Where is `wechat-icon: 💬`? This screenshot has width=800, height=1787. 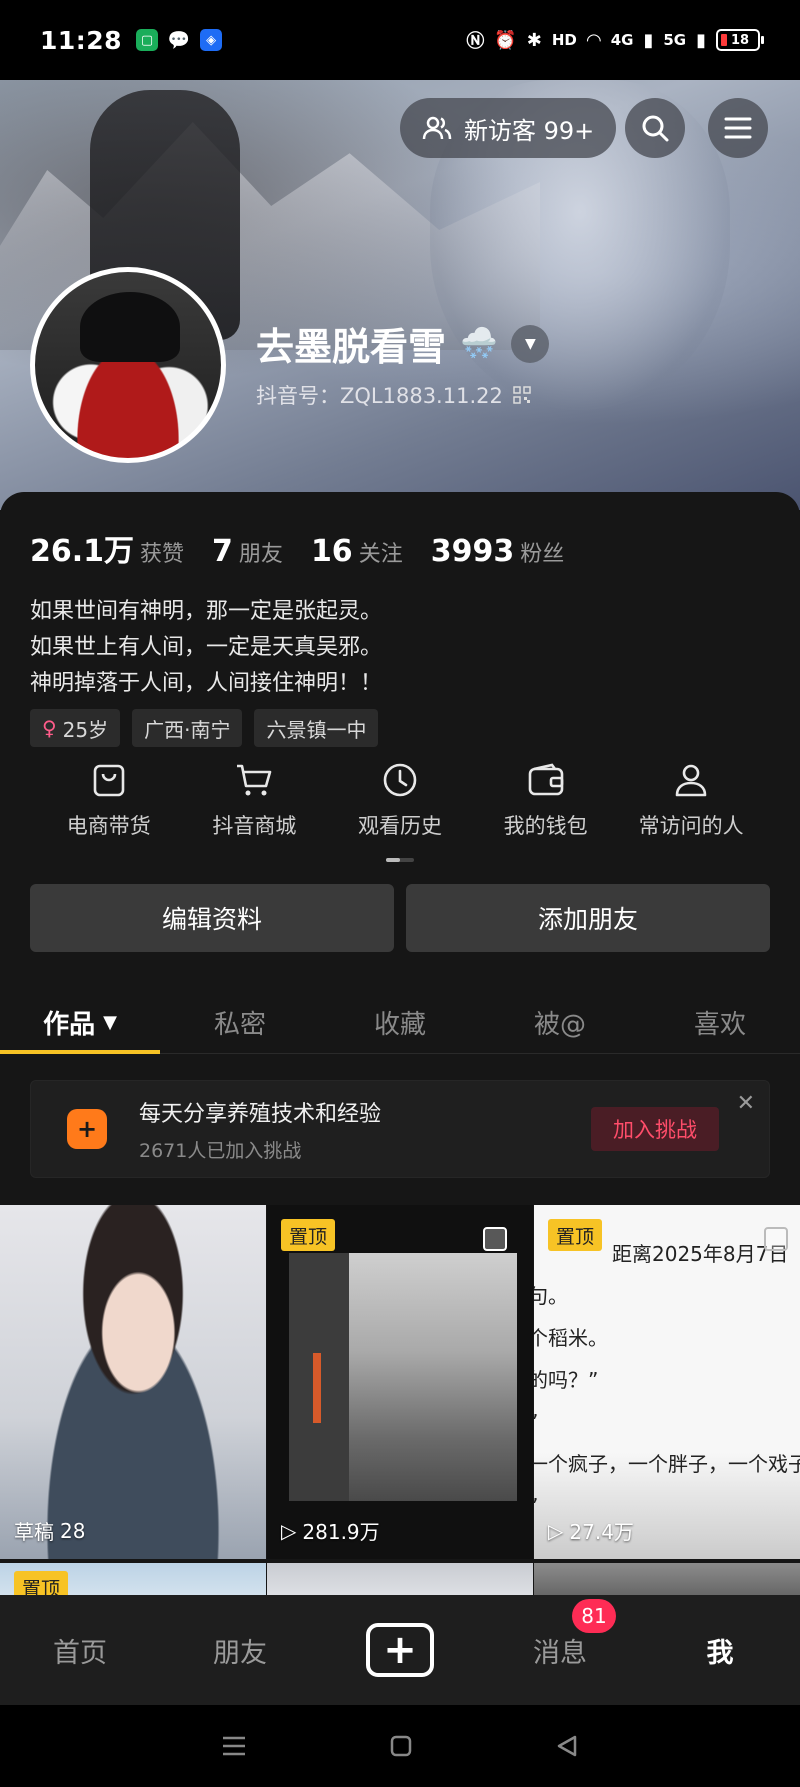
wechat-icon: 💬 is located at coordinates (179, 40).